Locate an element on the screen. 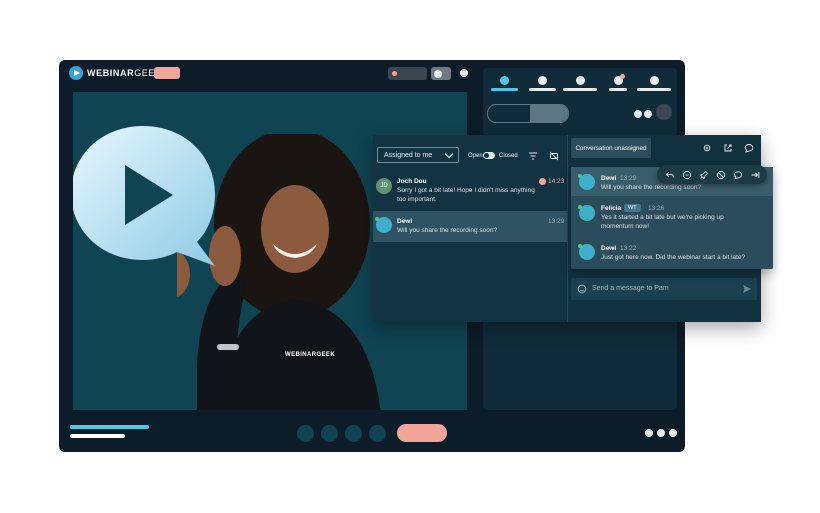  forward-icon is located at coordinates (755, 175).